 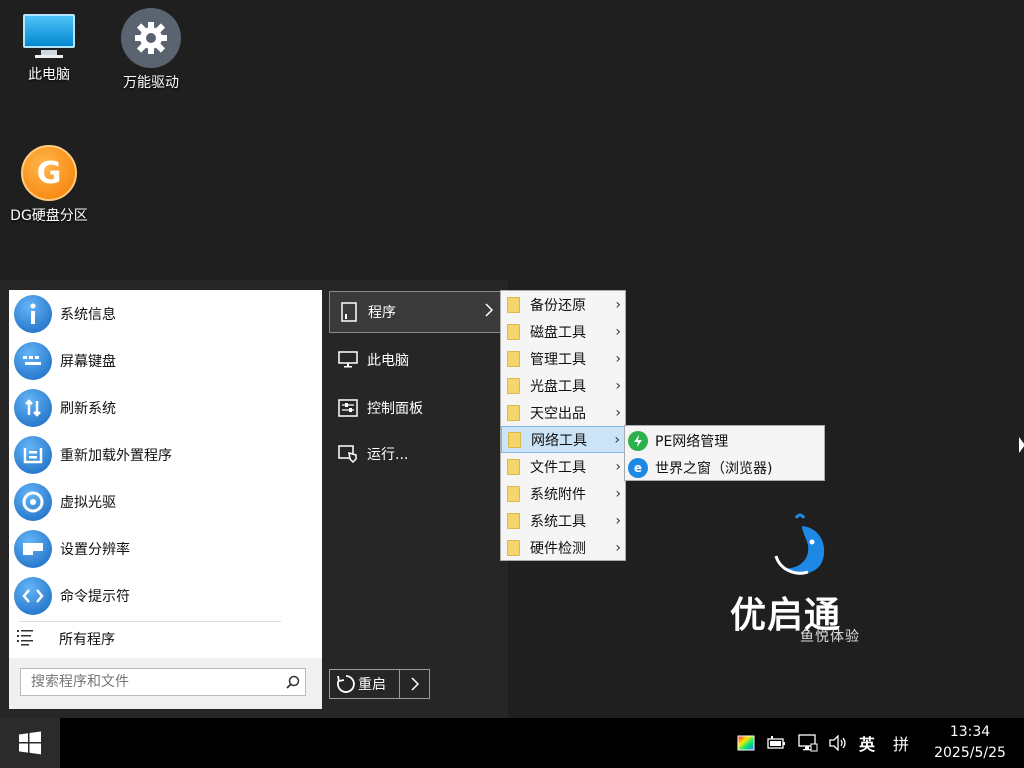 What do you see at coordinates (49, 35) in the screenshot?
I see `monitor-icon` at bounding box center [49, 35].